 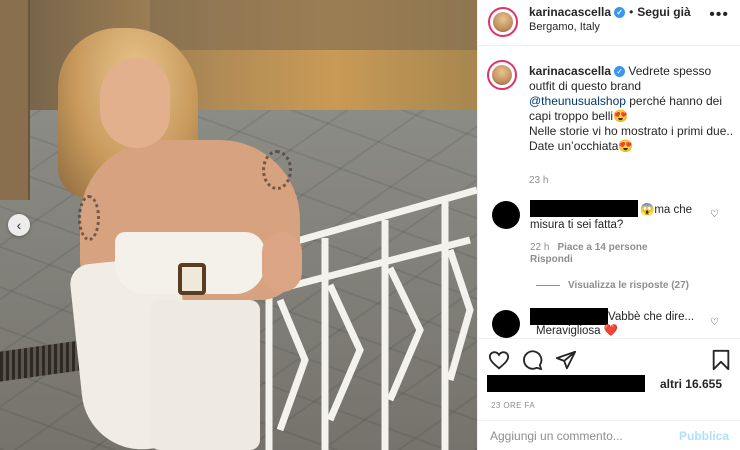 I want to click on add-comment-bar: Pubblica, so click(x=609, y=435).